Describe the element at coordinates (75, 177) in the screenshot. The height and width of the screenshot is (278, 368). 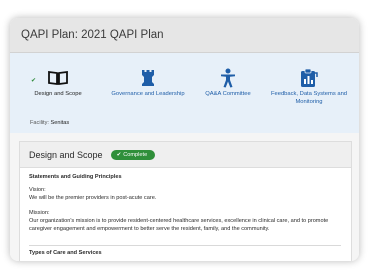
I see `section-title: Statements and Guiding Principles` at that location.